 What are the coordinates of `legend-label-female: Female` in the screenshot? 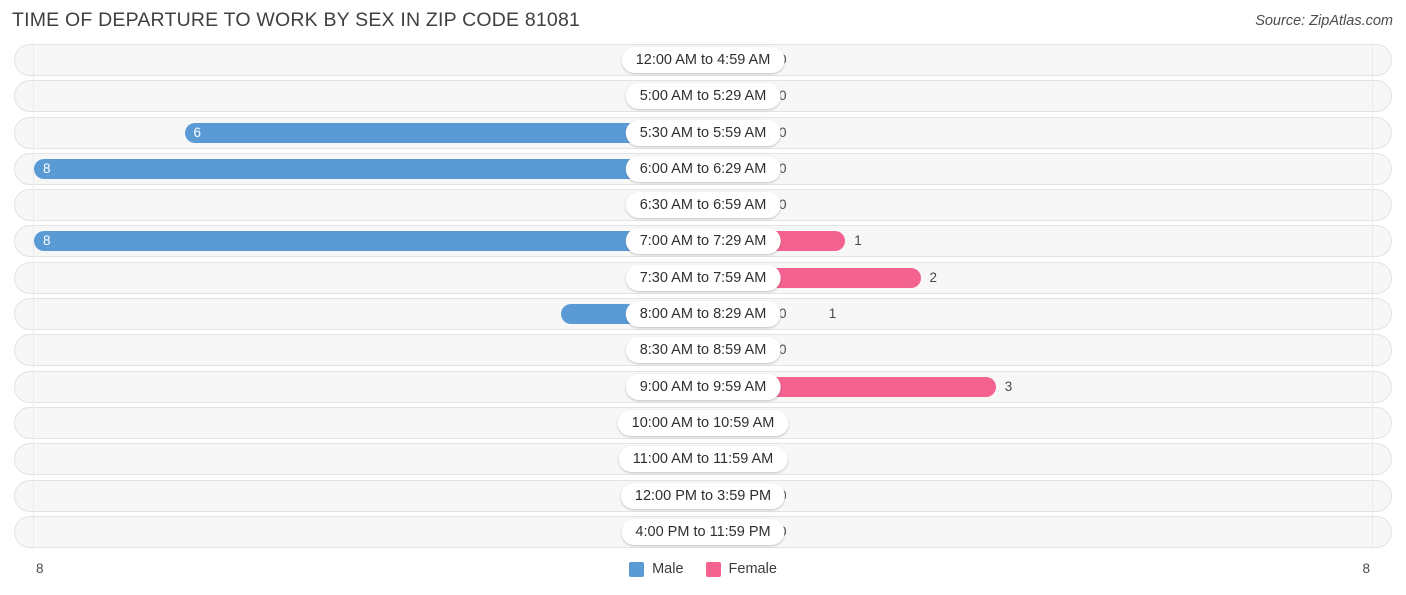 It's located at (752, 569).